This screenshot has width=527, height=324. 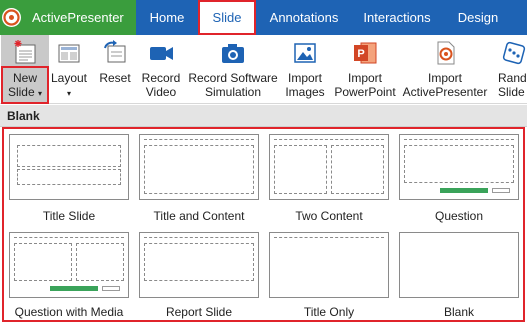 What do you see at coordinates (199, 312) in the screenshot?
I see `layout-label-report-slide: Report Slide` at bounding box center [199, 312].